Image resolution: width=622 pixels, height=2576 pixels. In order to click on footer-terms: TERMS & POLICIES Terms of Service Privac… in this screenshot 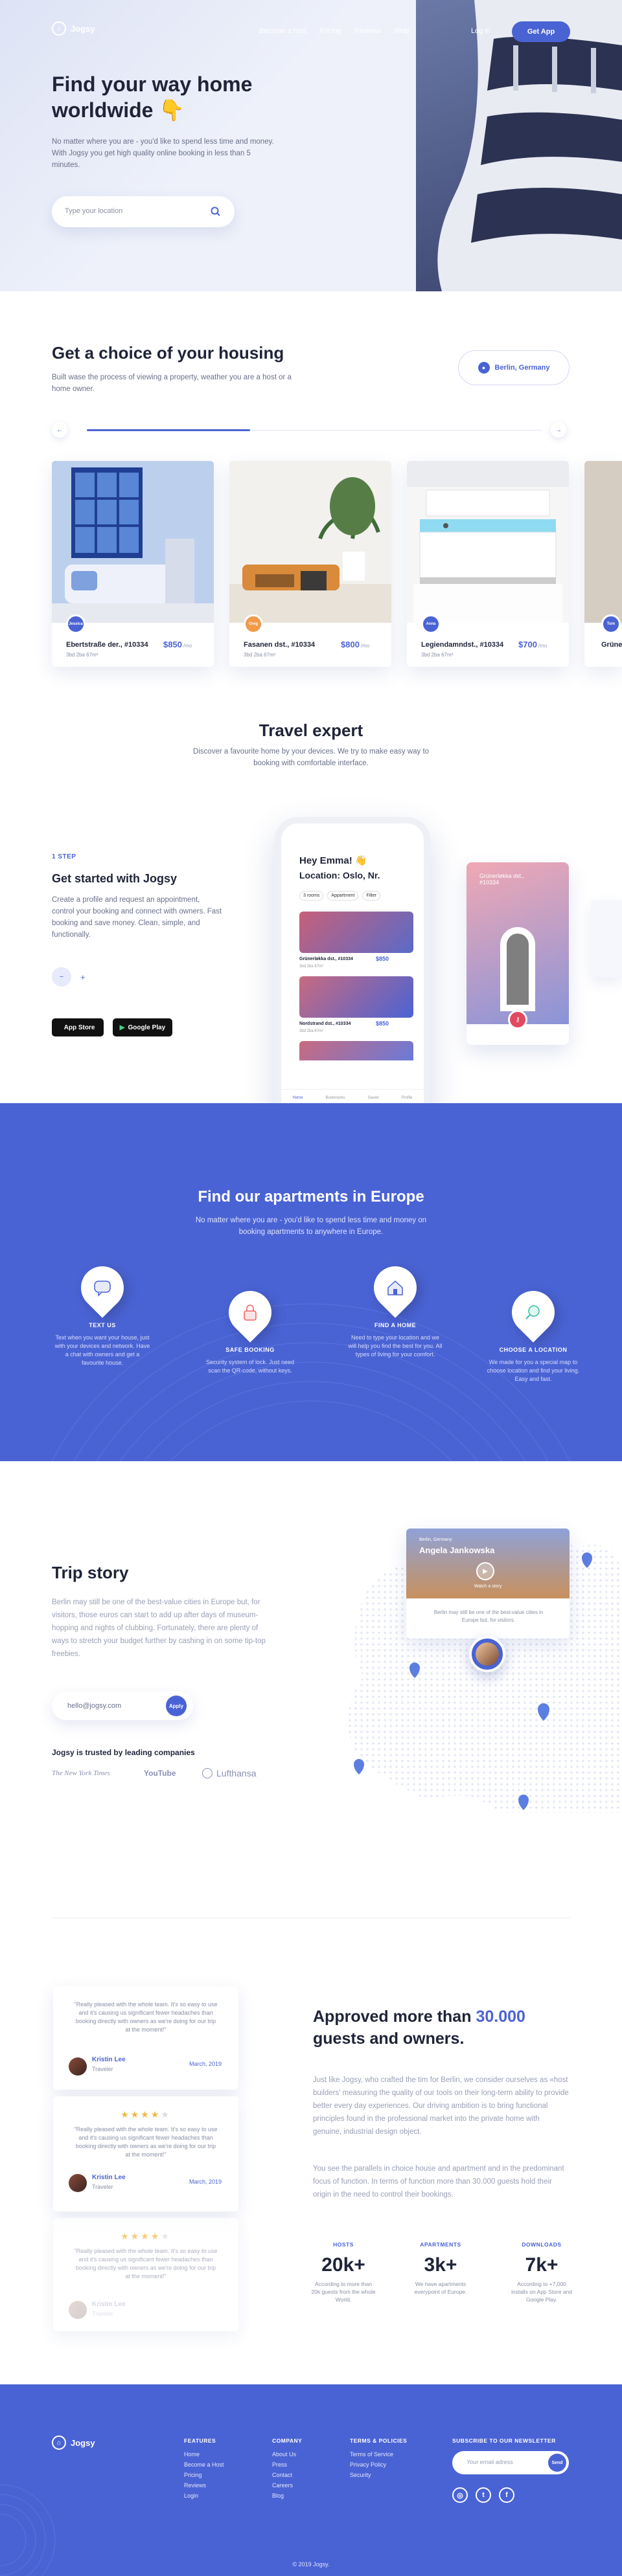, I will do `click(378, 2458)`.